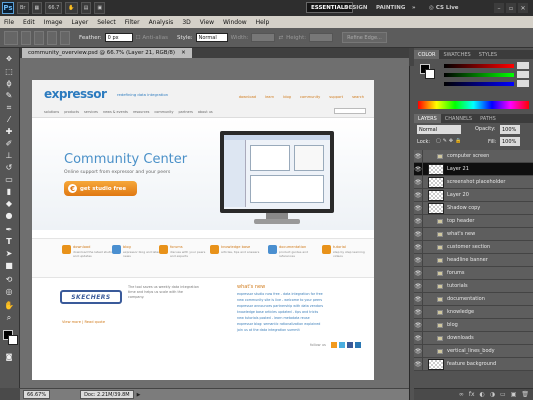  What do you see at coordinates (9, 155) in the screenshot?
I see `clone-stamp-tool-icon: ⊥` at bounding box center [9, 155].